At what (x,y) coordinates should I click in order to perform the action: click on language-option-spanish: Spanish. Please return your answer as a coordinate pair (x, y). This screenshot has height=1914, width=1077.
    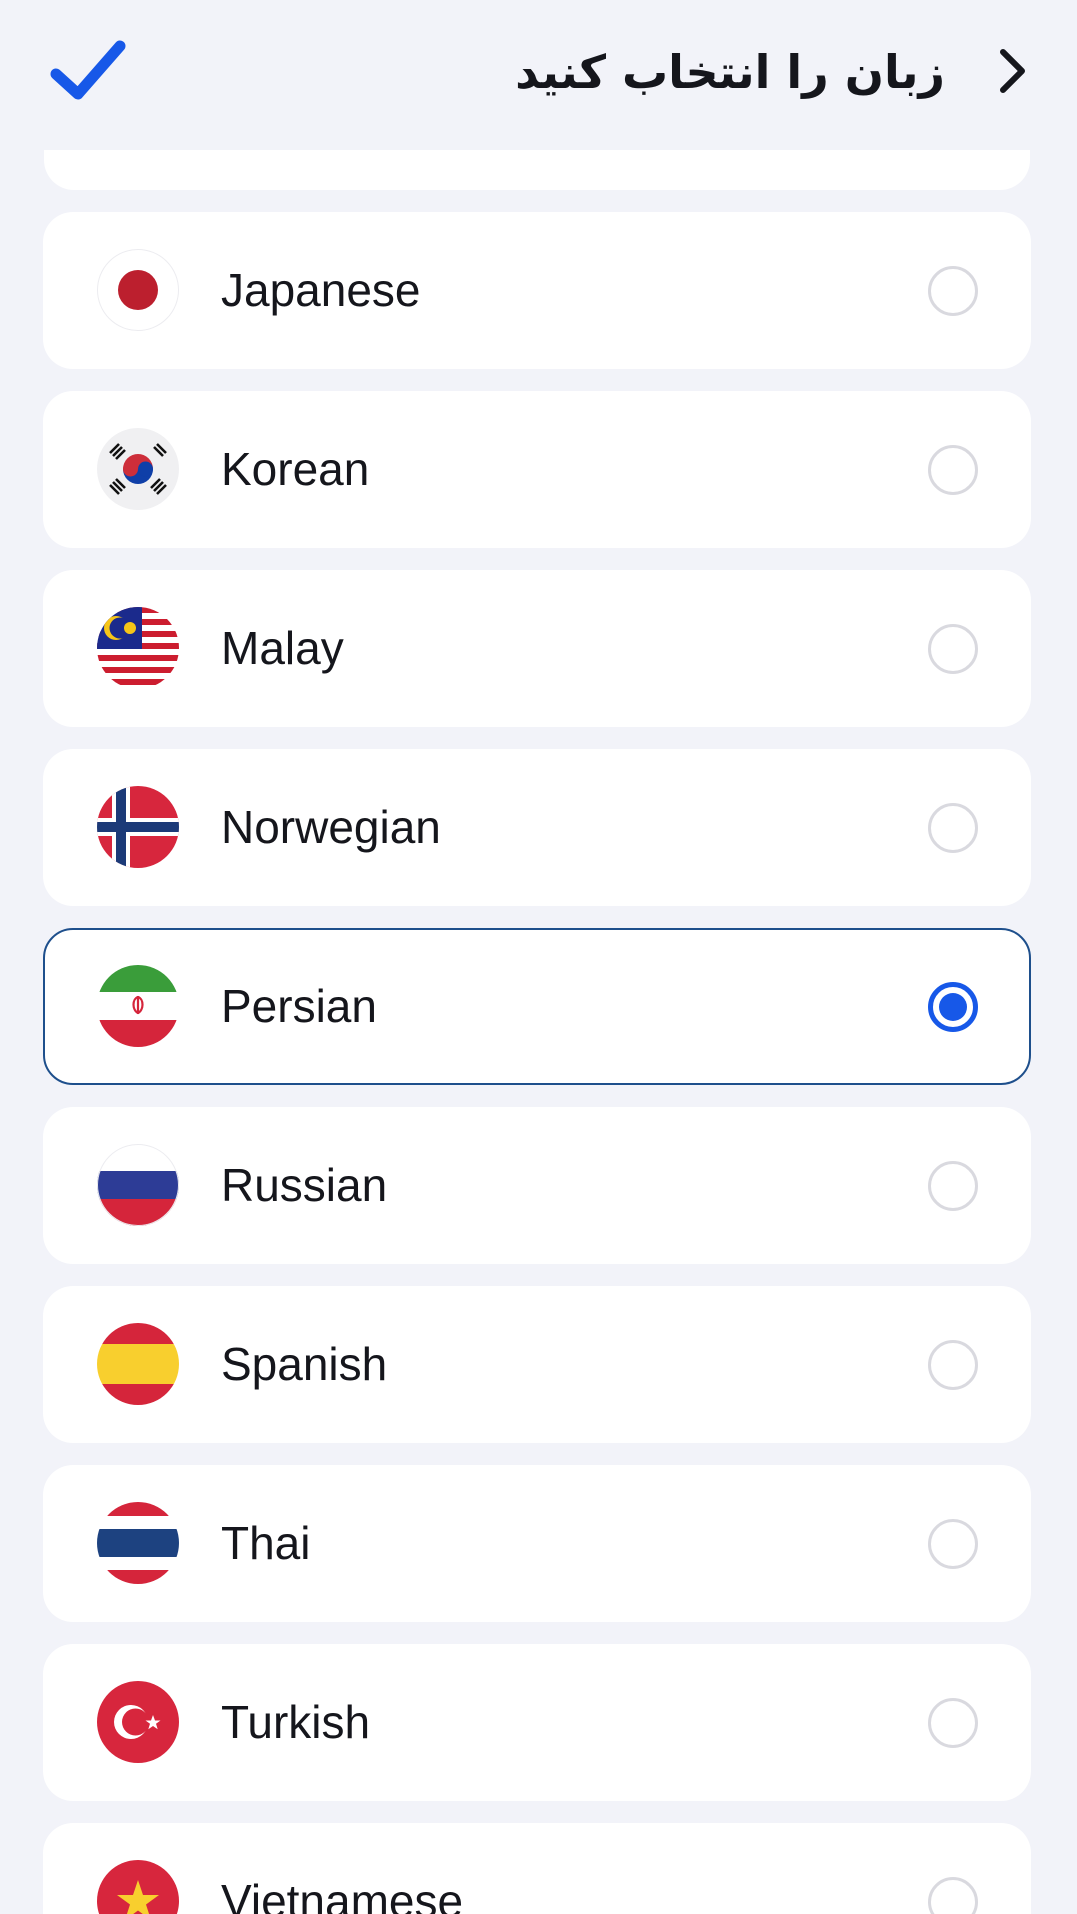
    Looking at the image, I should click on (537, 1364).